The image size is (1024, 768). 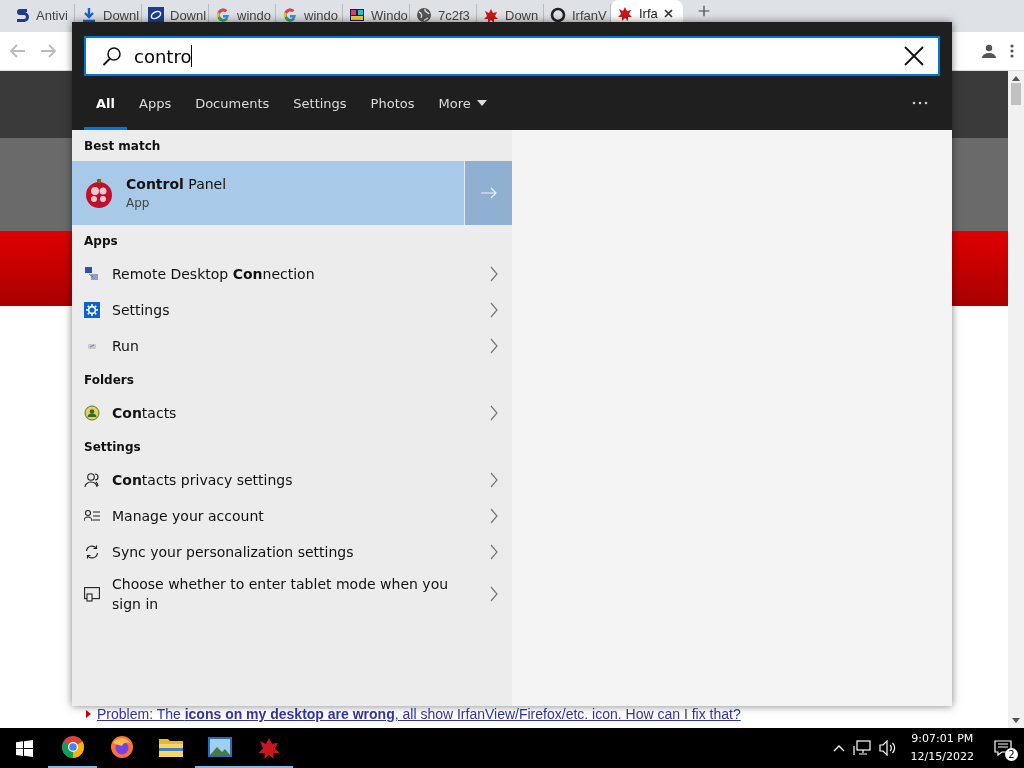 What do you see at coordinates (170, 747) in the screenshot?
I see `folder-icon` at bounding box center [170, 747].